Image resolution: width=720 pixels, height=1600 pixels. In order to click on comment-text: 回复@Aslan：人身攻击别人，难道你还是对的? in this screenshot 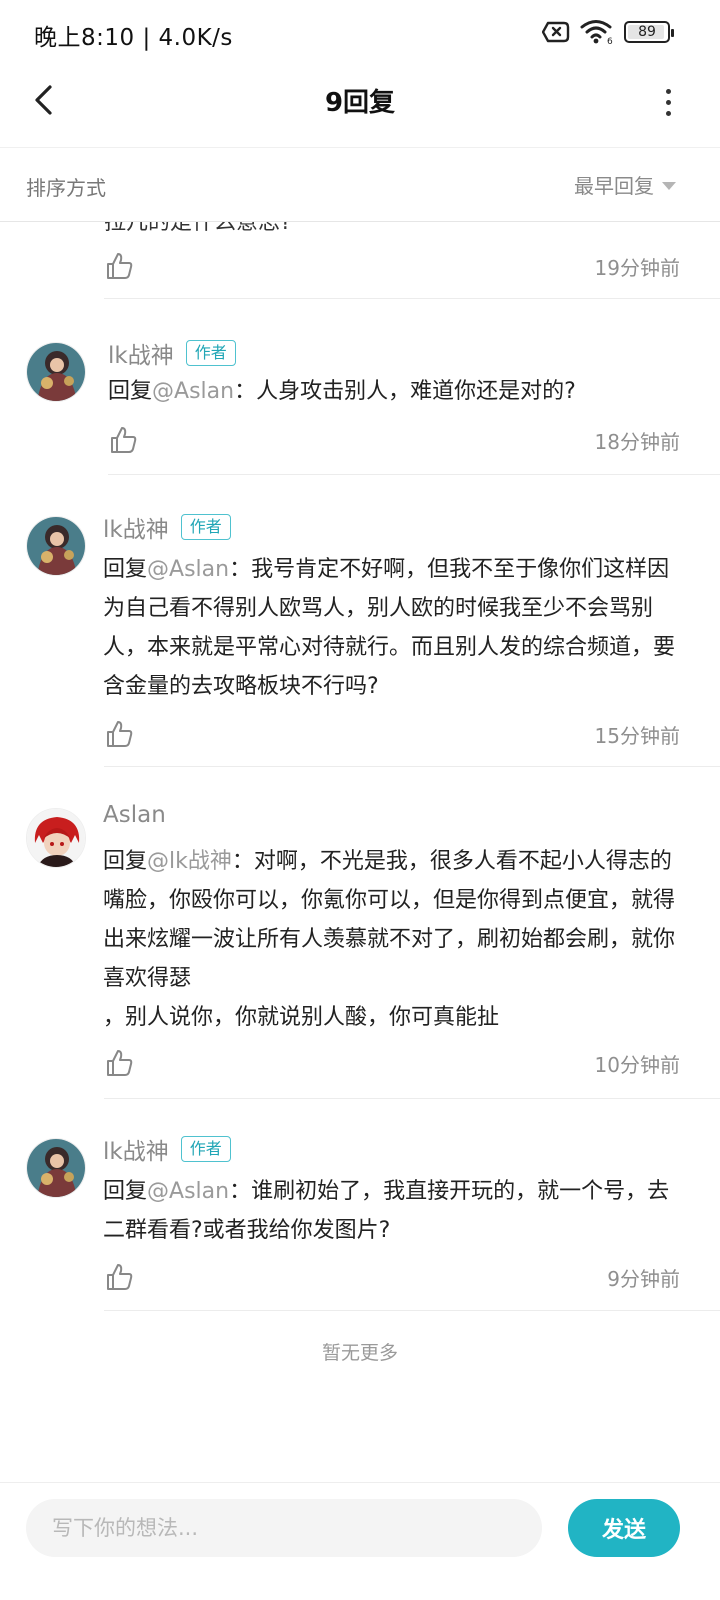, I will do `click(399, 391)`.